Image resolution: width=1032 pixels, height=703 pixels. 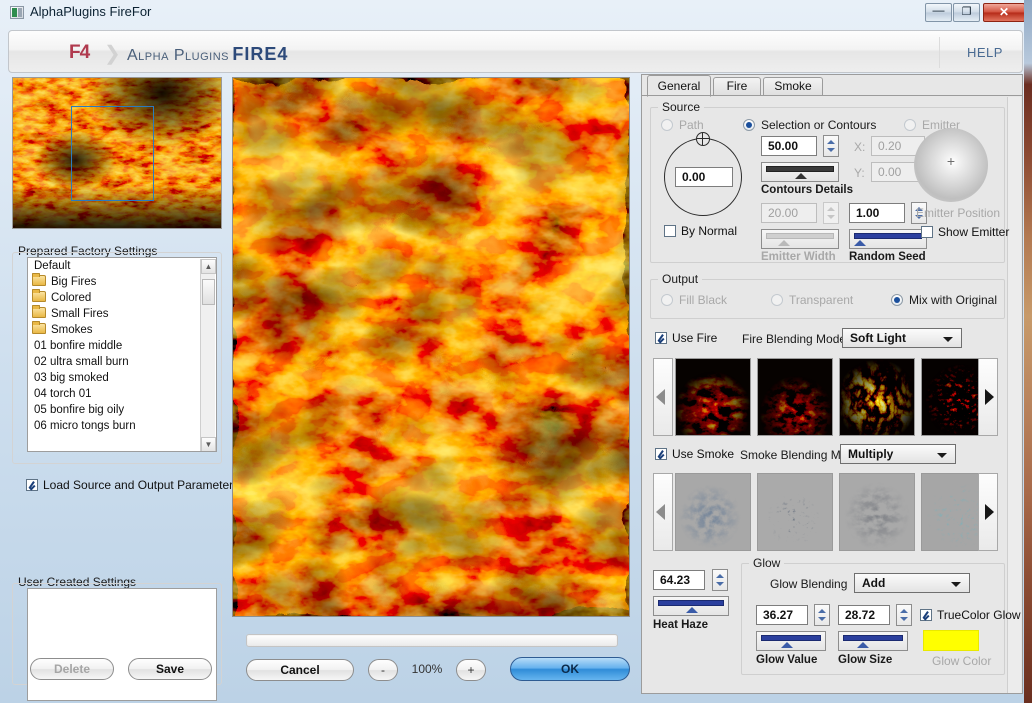 I want to click on radio-source-selection: Selection or Contours, so click(x=809, y=125).